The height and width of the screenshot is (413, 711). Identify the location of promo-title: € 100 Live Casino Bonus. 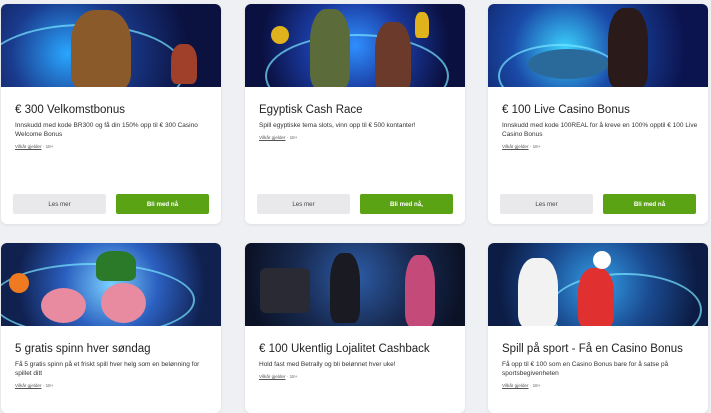
(566, 110).